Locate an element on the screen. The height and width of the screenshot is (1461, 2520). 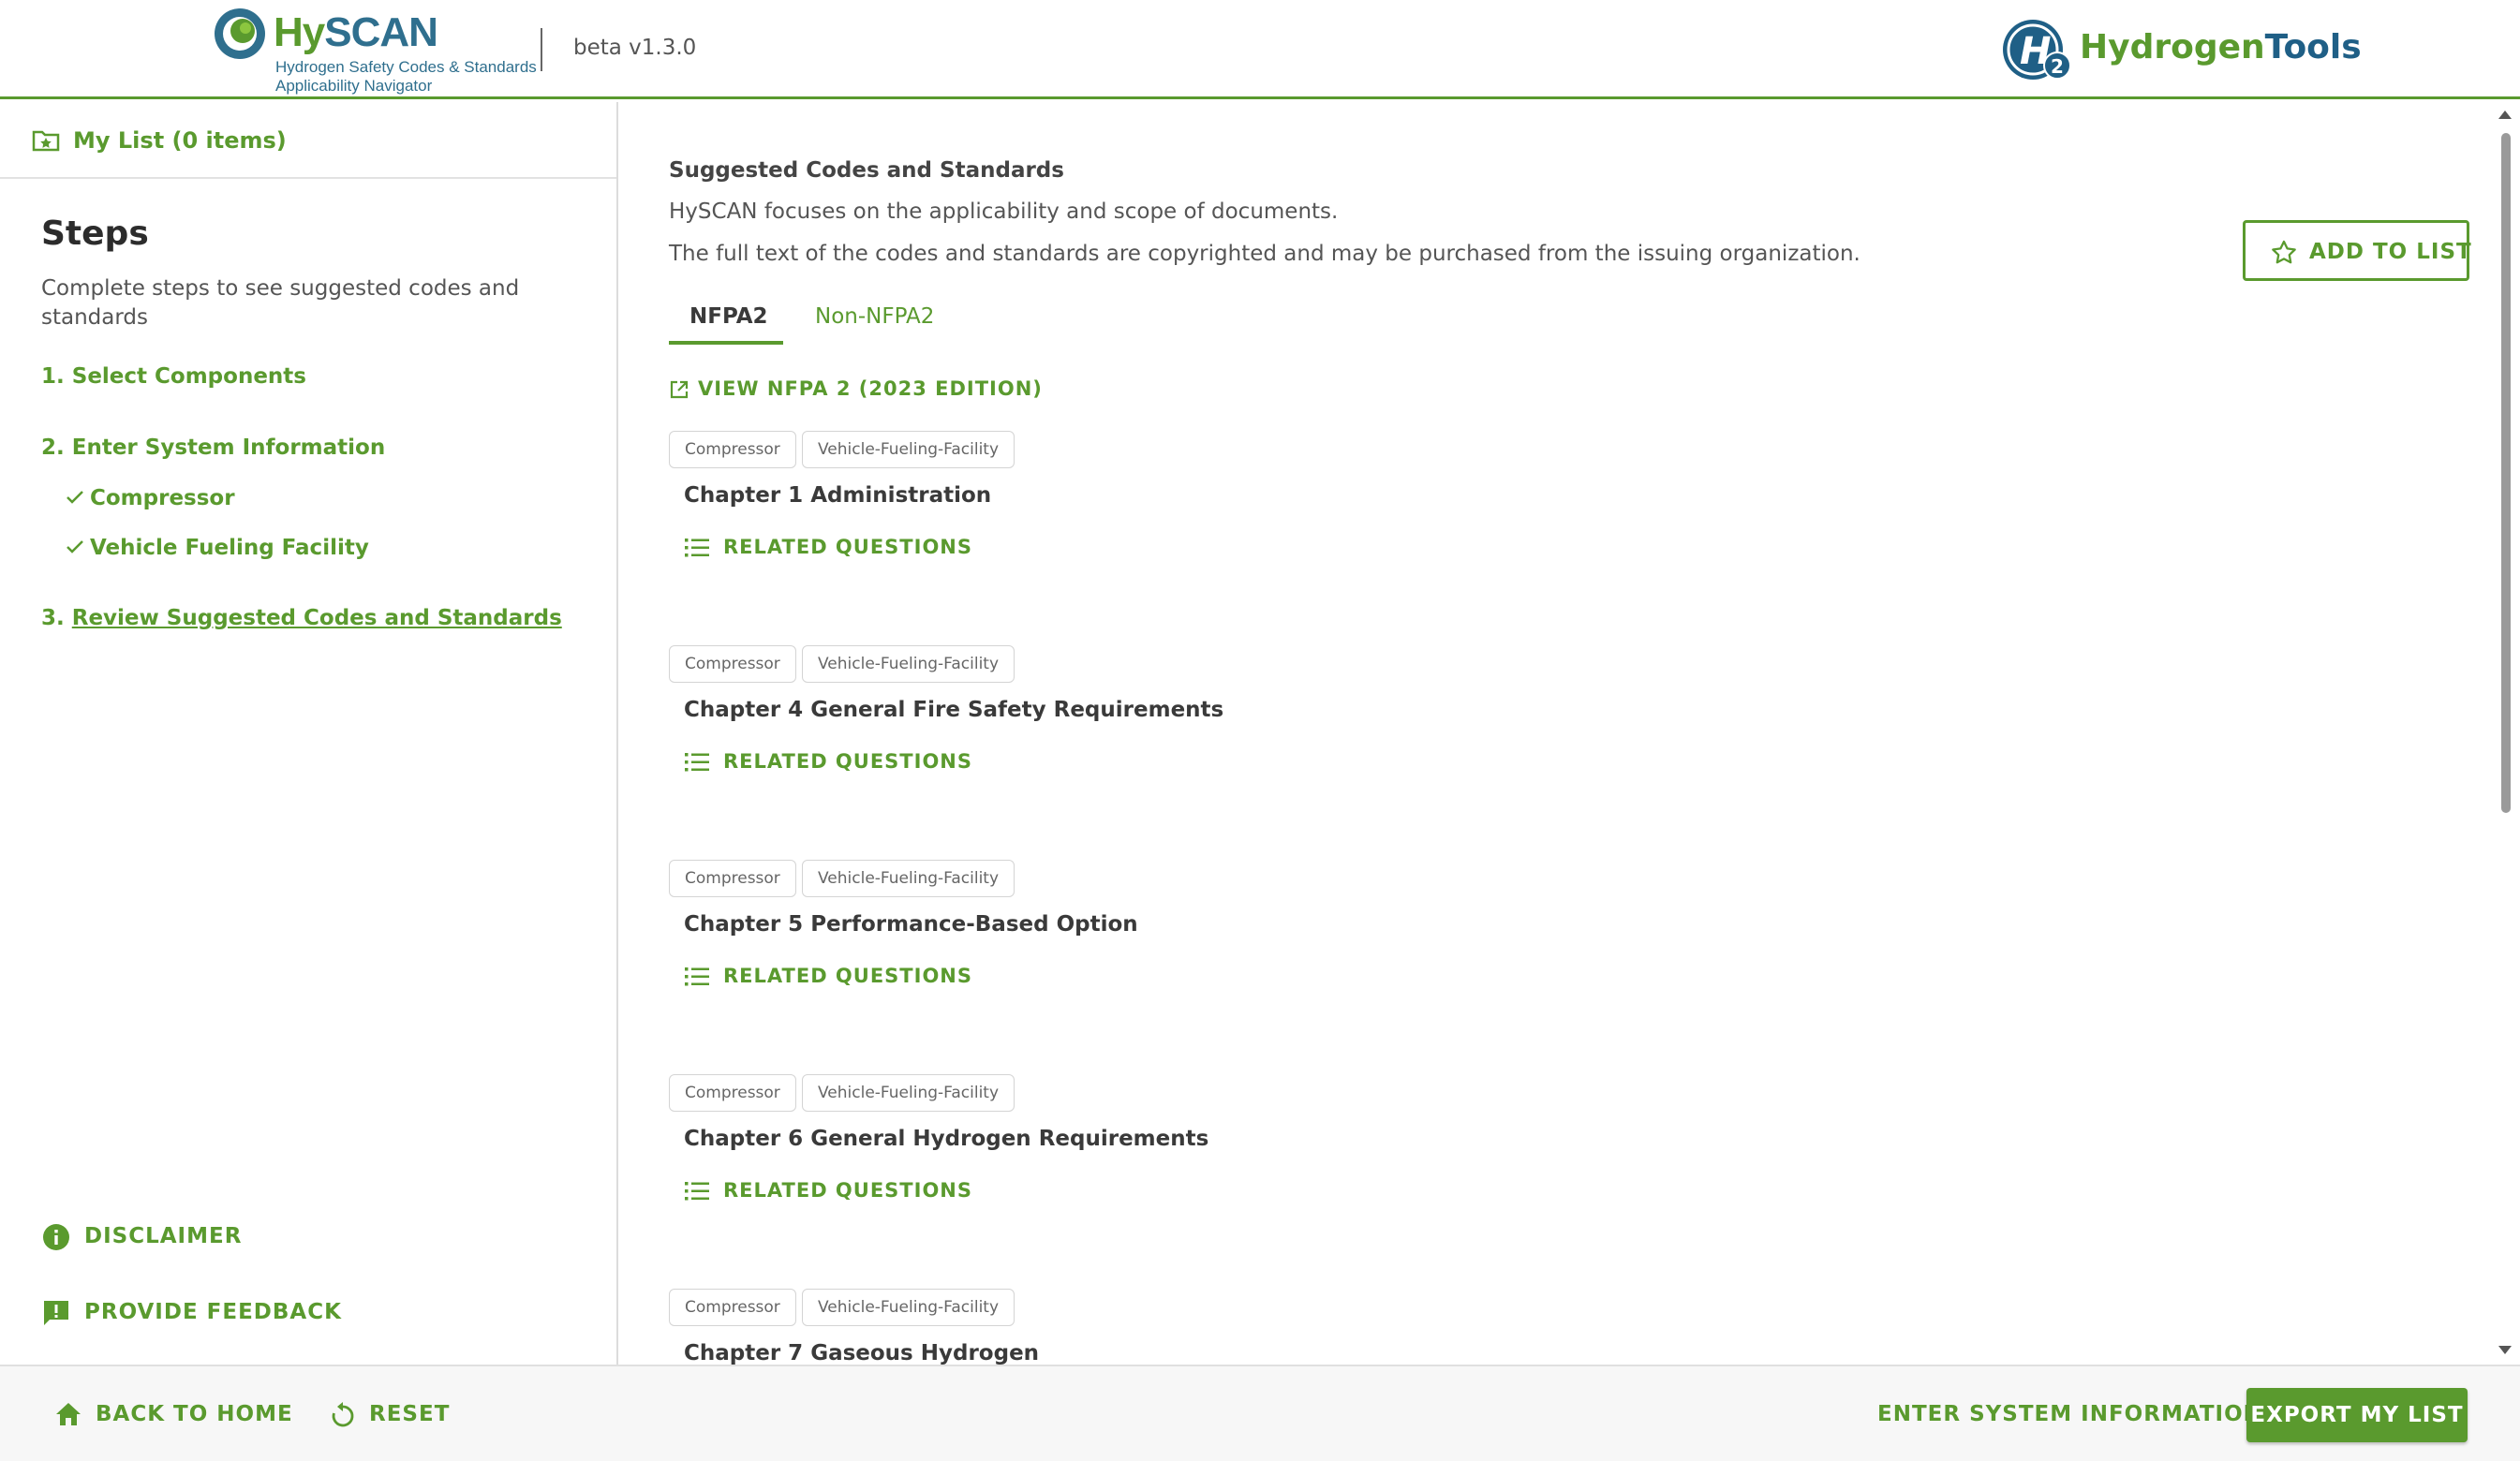
logo-subtitle-1: Hydrogen Safety Codes & Standards is located at coordinates (406, 67).